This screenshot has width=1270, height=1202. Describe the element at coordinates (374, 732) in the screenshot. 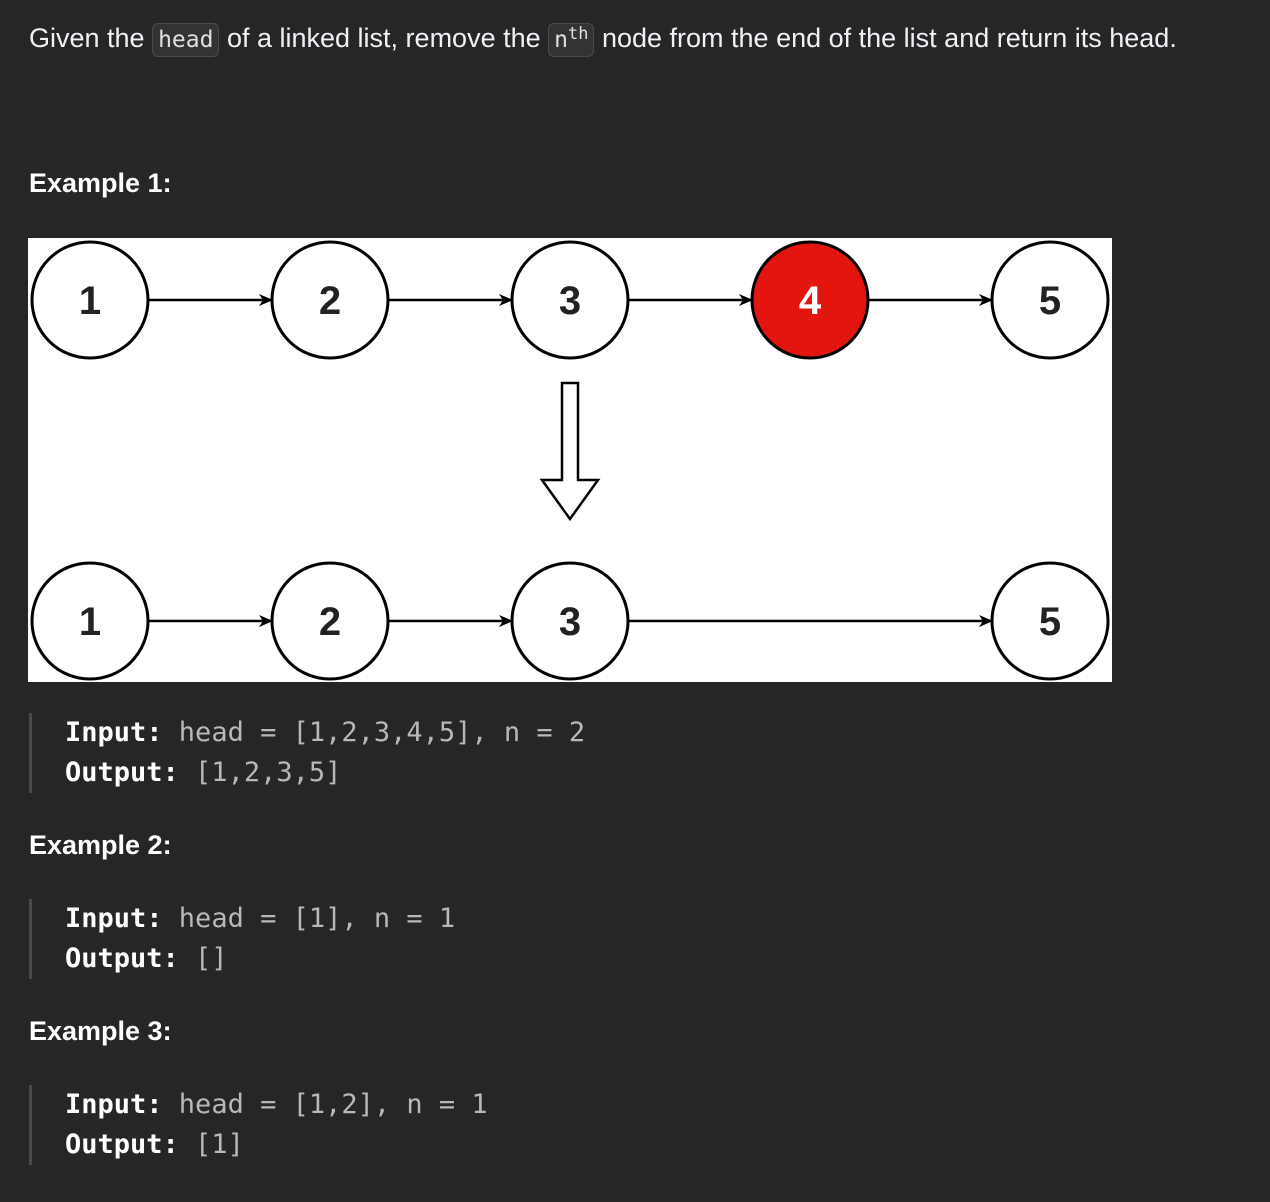

I see `example-1-input-value: head = [1,2,3,4,5], n = 2` at that location.